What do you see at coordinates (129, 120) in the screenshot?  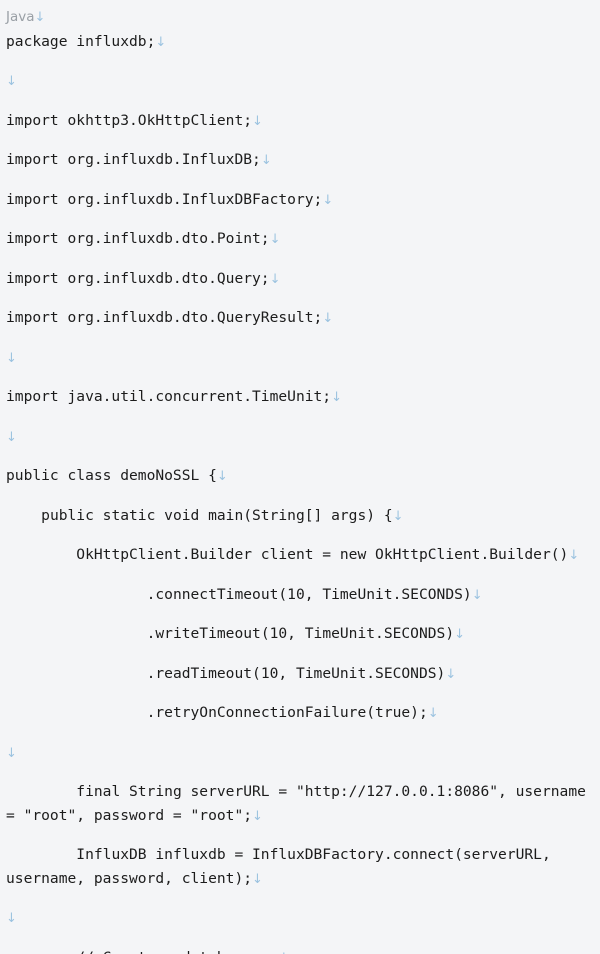 I see `code-line-text: import okhttp3.OkHttpClient;` at bounding box center [129, 120].